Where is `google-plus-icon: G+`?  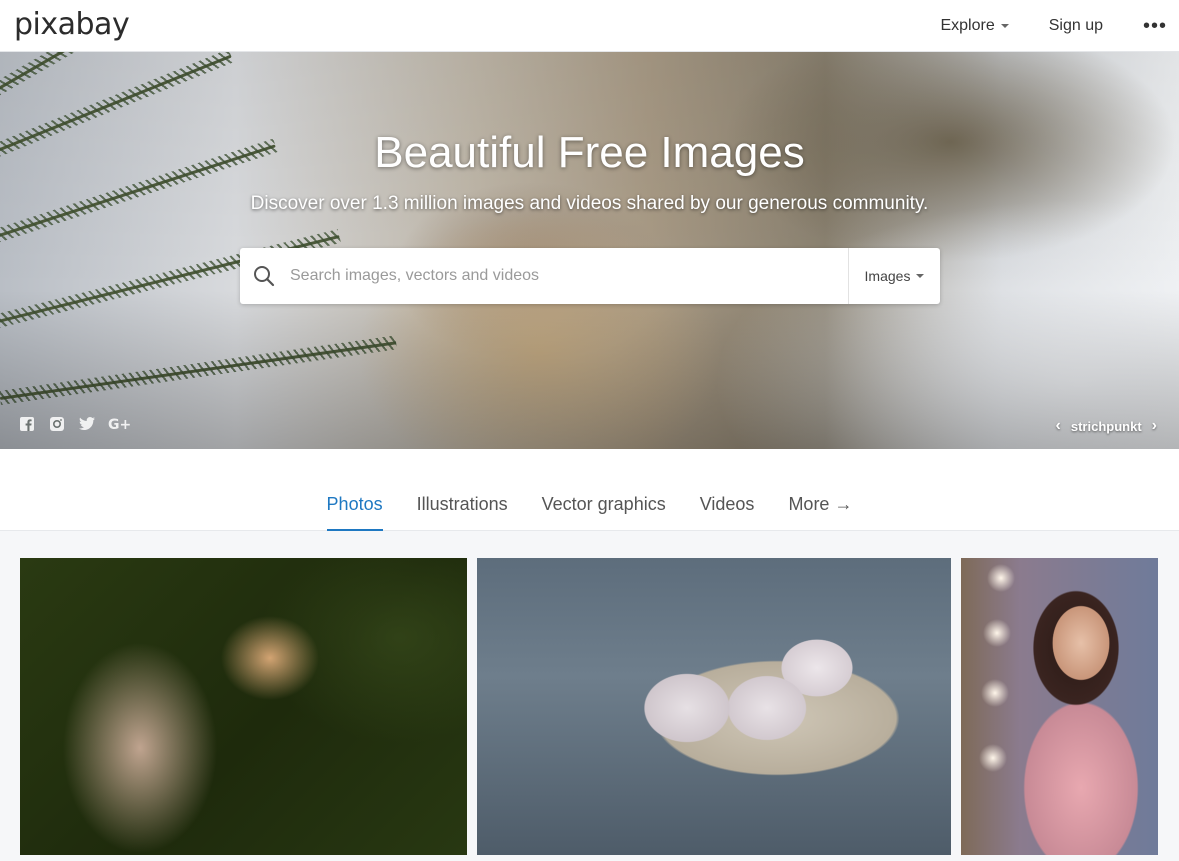
google-plus-icon: G+ is located at coordinates (119, 424).